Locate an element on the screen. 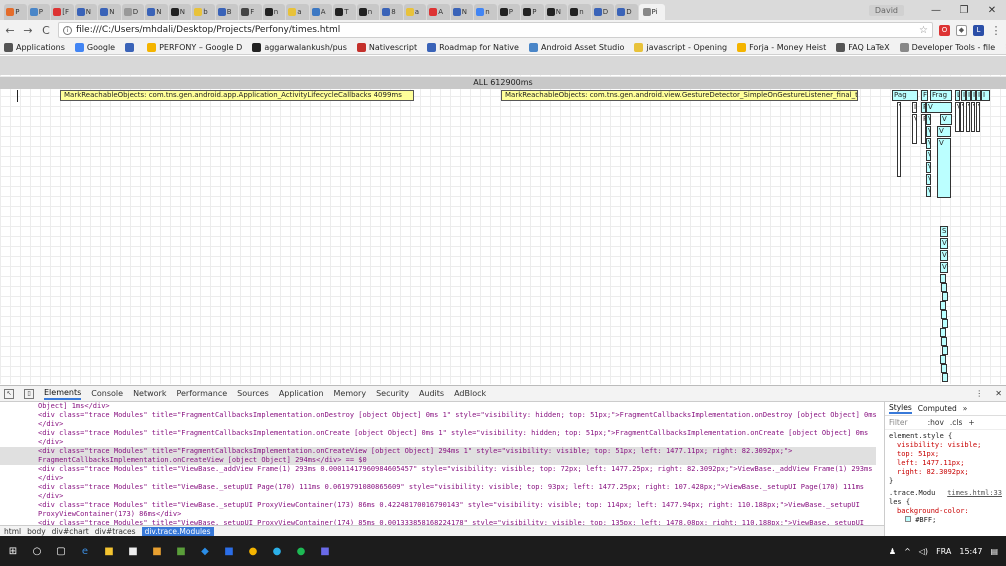  search-icon: ○ is located at coordinates (37, 551).